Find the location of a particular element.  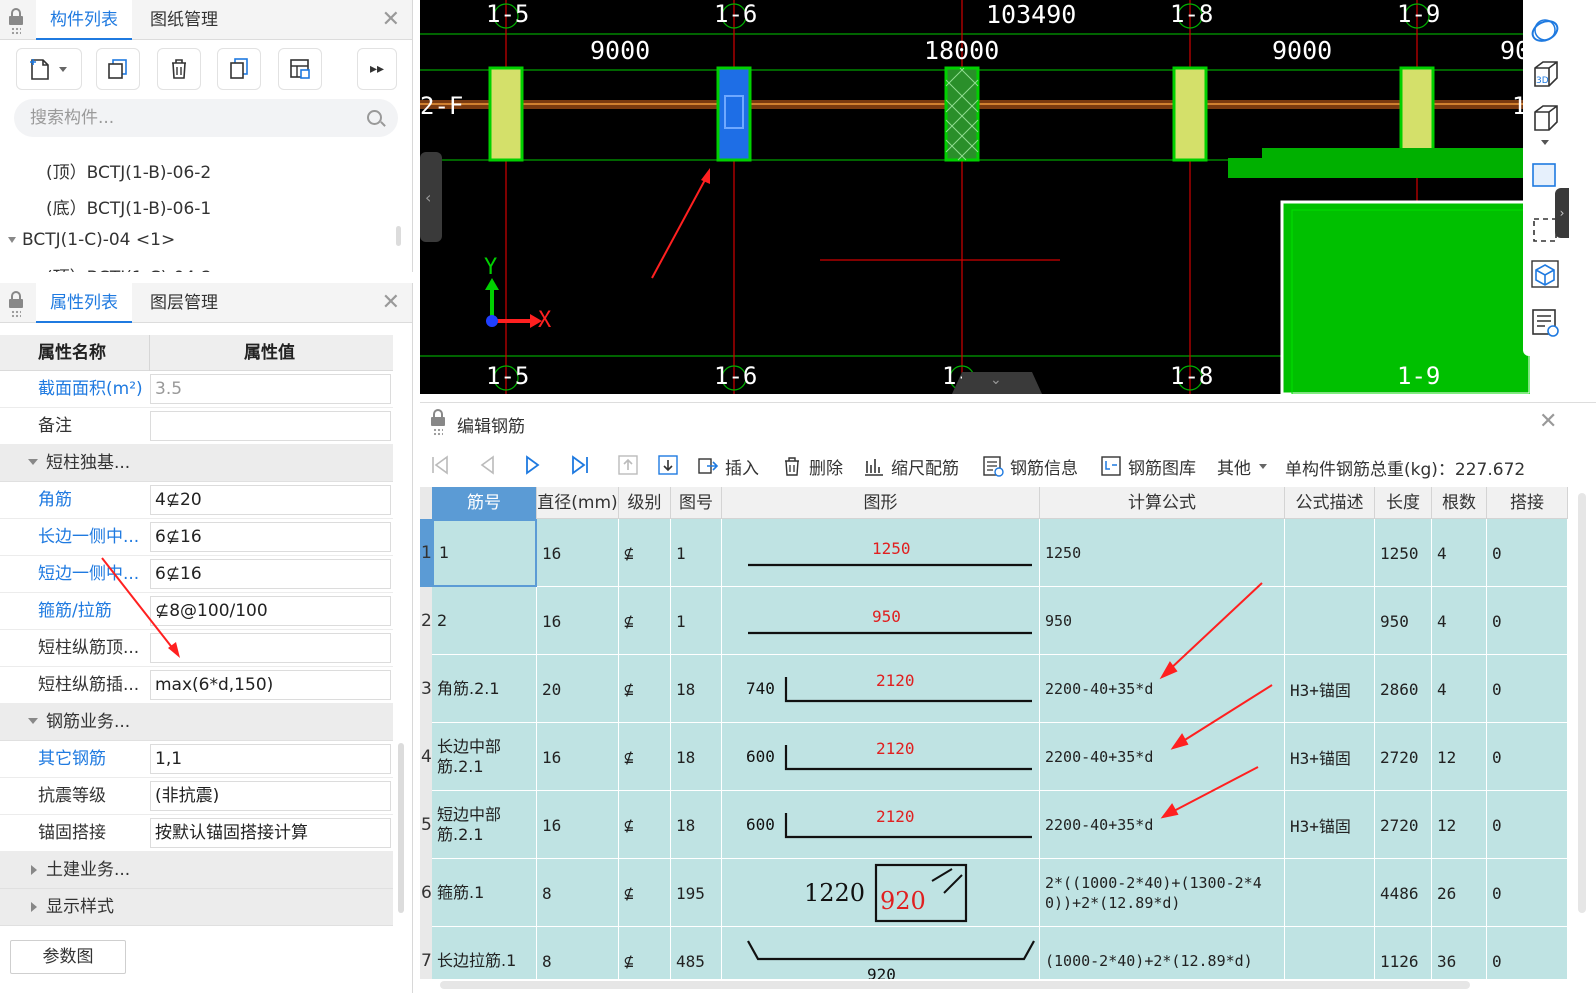

cube-icon is located at coordinates (1545, 118).